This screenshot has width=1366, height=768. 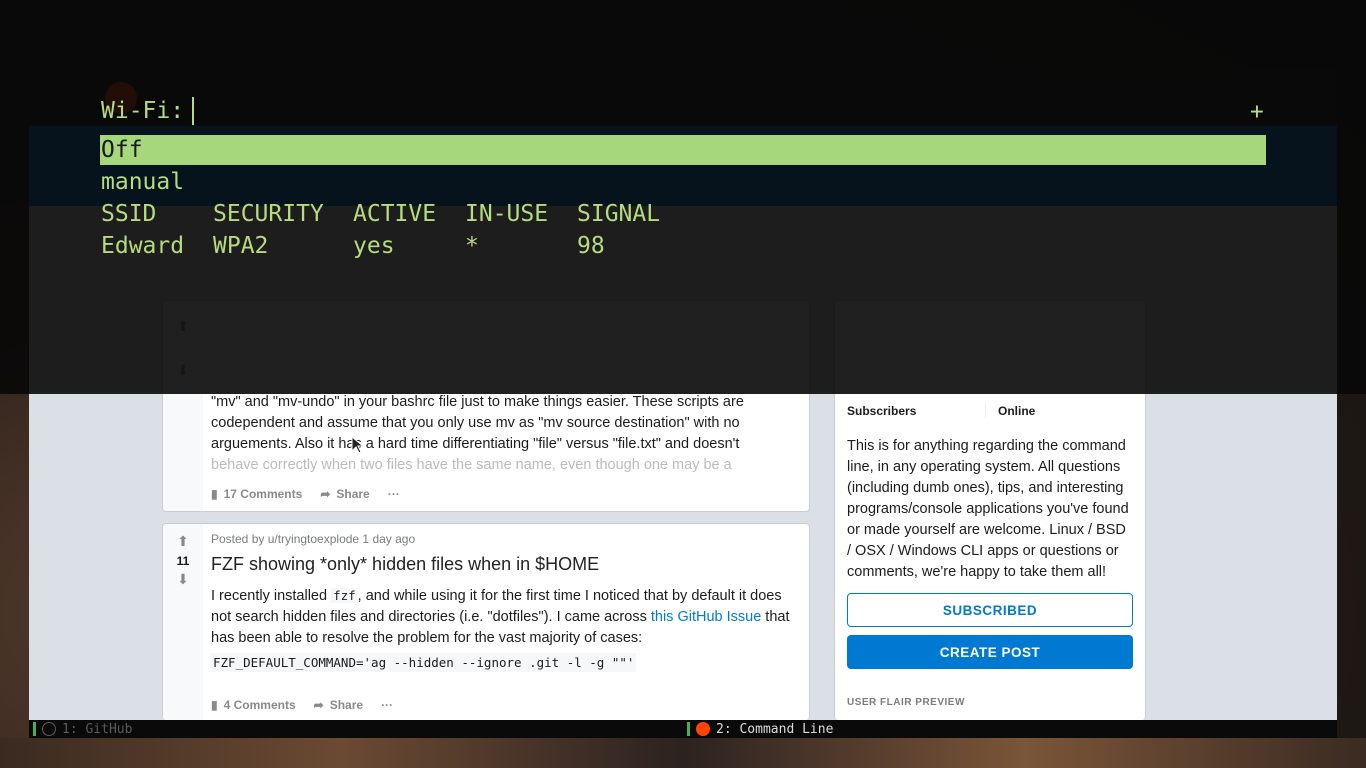 I want to click on menu-option-off: Off, so click(x=683, y=150).